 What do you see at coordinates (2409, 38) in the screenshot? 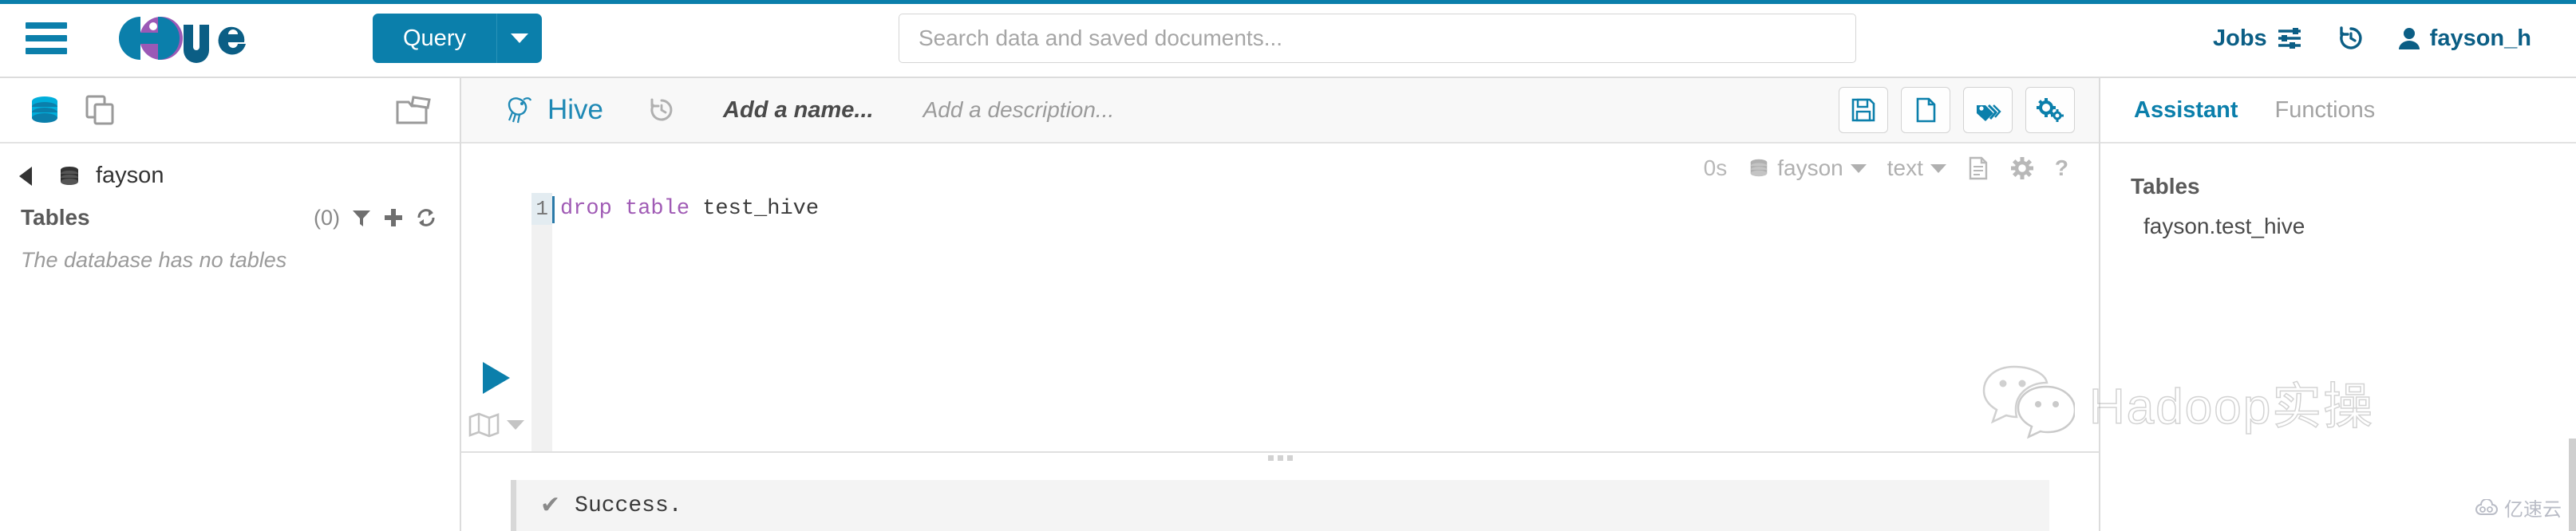
I see `user-icon` at bounding box center [2409, 38].